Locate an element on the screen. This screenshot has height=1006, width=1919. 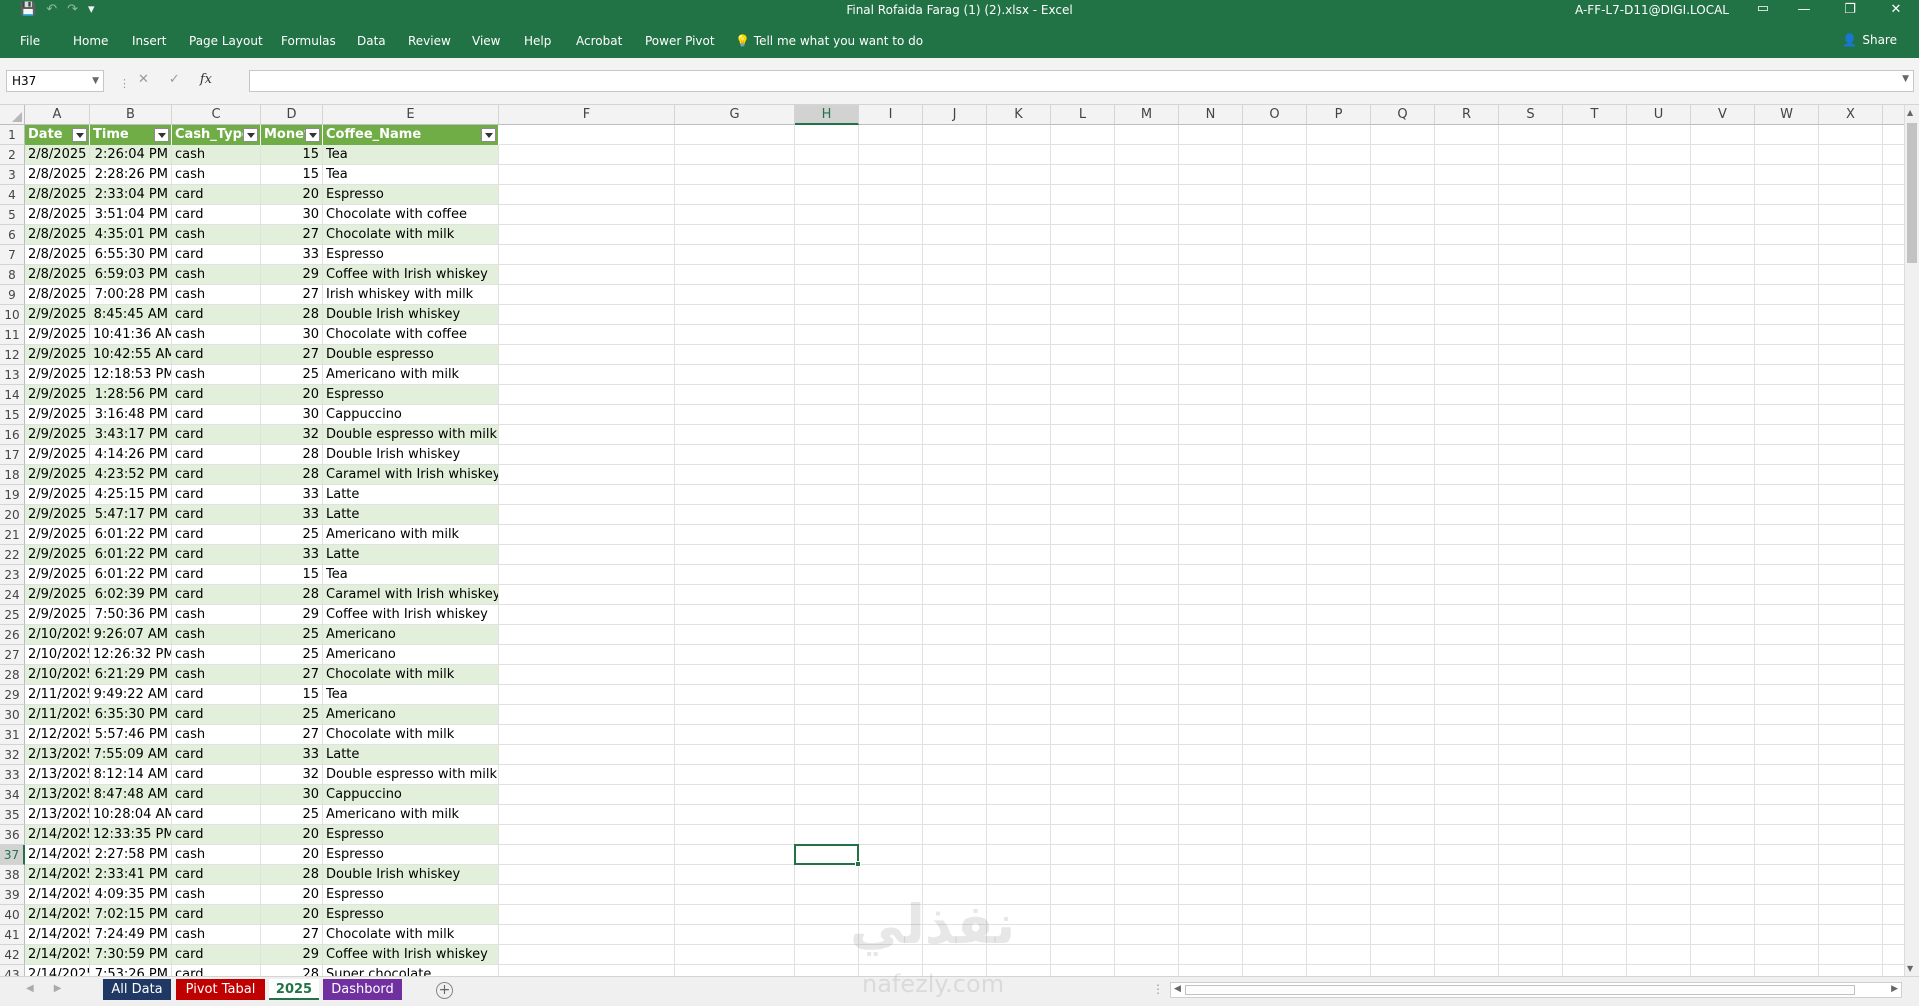
table-cell: 4:23:52 PM is located at coordinates (130, 474).